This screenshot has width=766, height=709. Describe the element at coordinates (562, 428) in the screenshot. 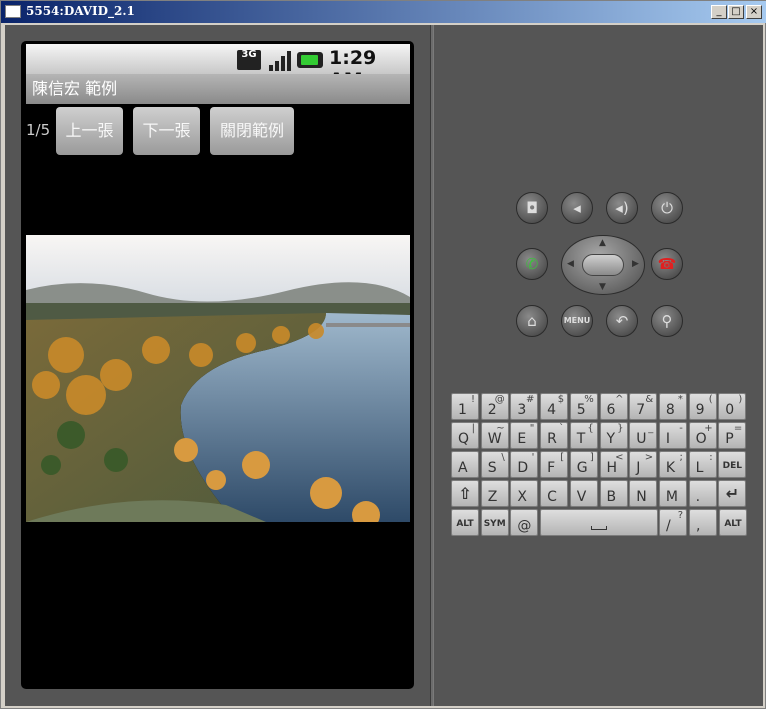

I see `key-symbol: `` at that location.